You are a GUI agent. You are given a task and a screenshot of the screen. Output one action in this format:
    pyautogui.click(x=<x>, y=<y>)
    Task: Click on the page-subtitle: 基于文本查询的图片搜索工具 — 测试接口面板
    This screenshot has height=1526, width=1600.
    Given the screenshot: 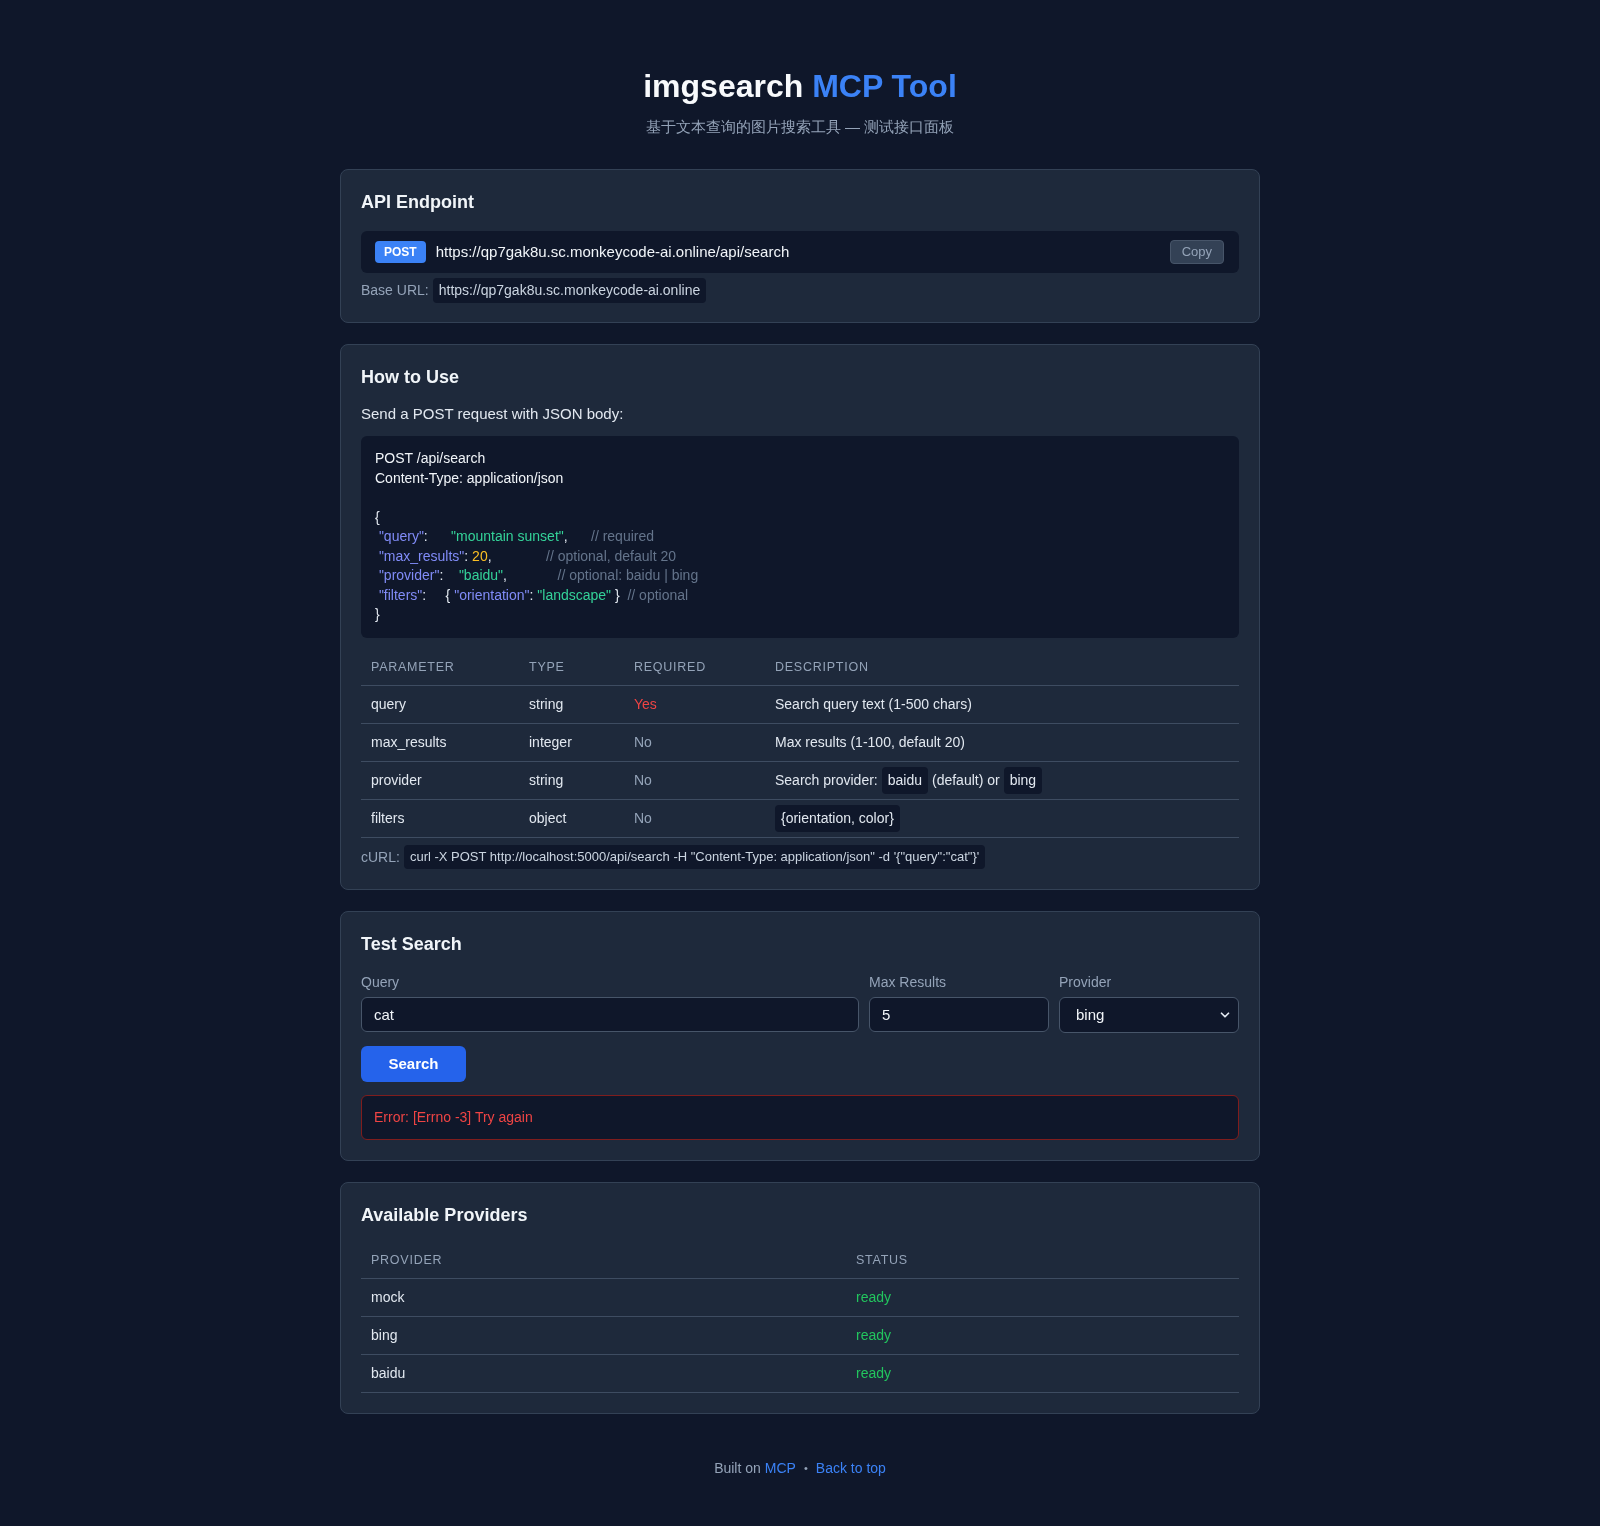 What is the action you would take?
    pyautogui.click(x=800, y=127)
    